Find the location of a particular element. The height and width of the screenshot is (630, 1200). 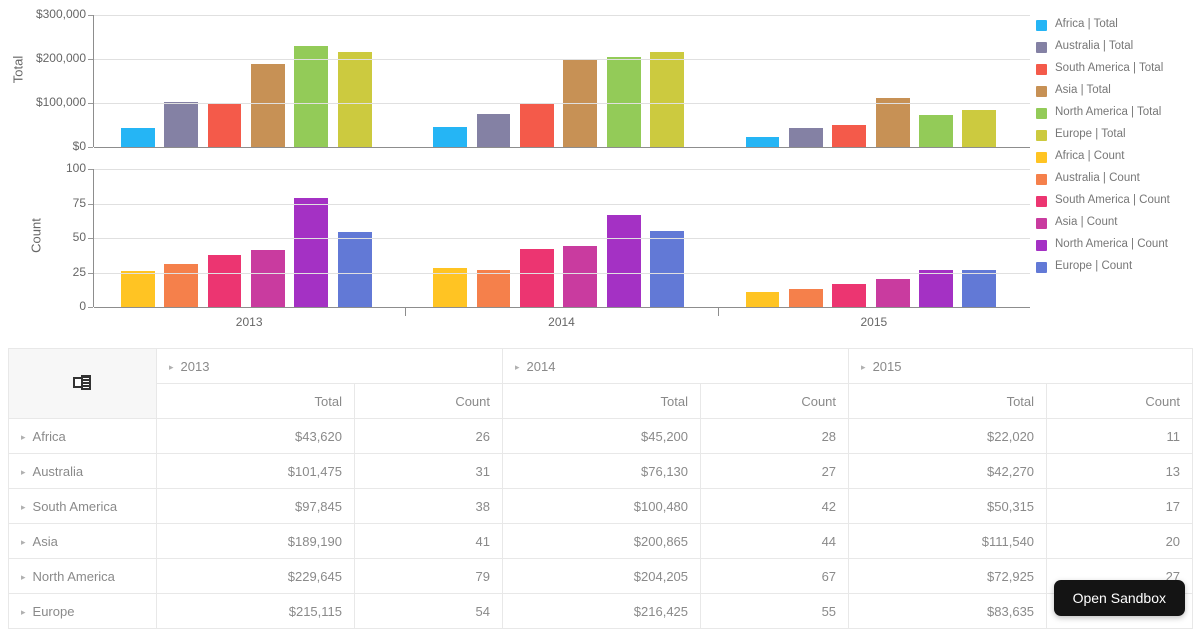

x-axis-group-label: 2015 is located at coordinates (874, 322).